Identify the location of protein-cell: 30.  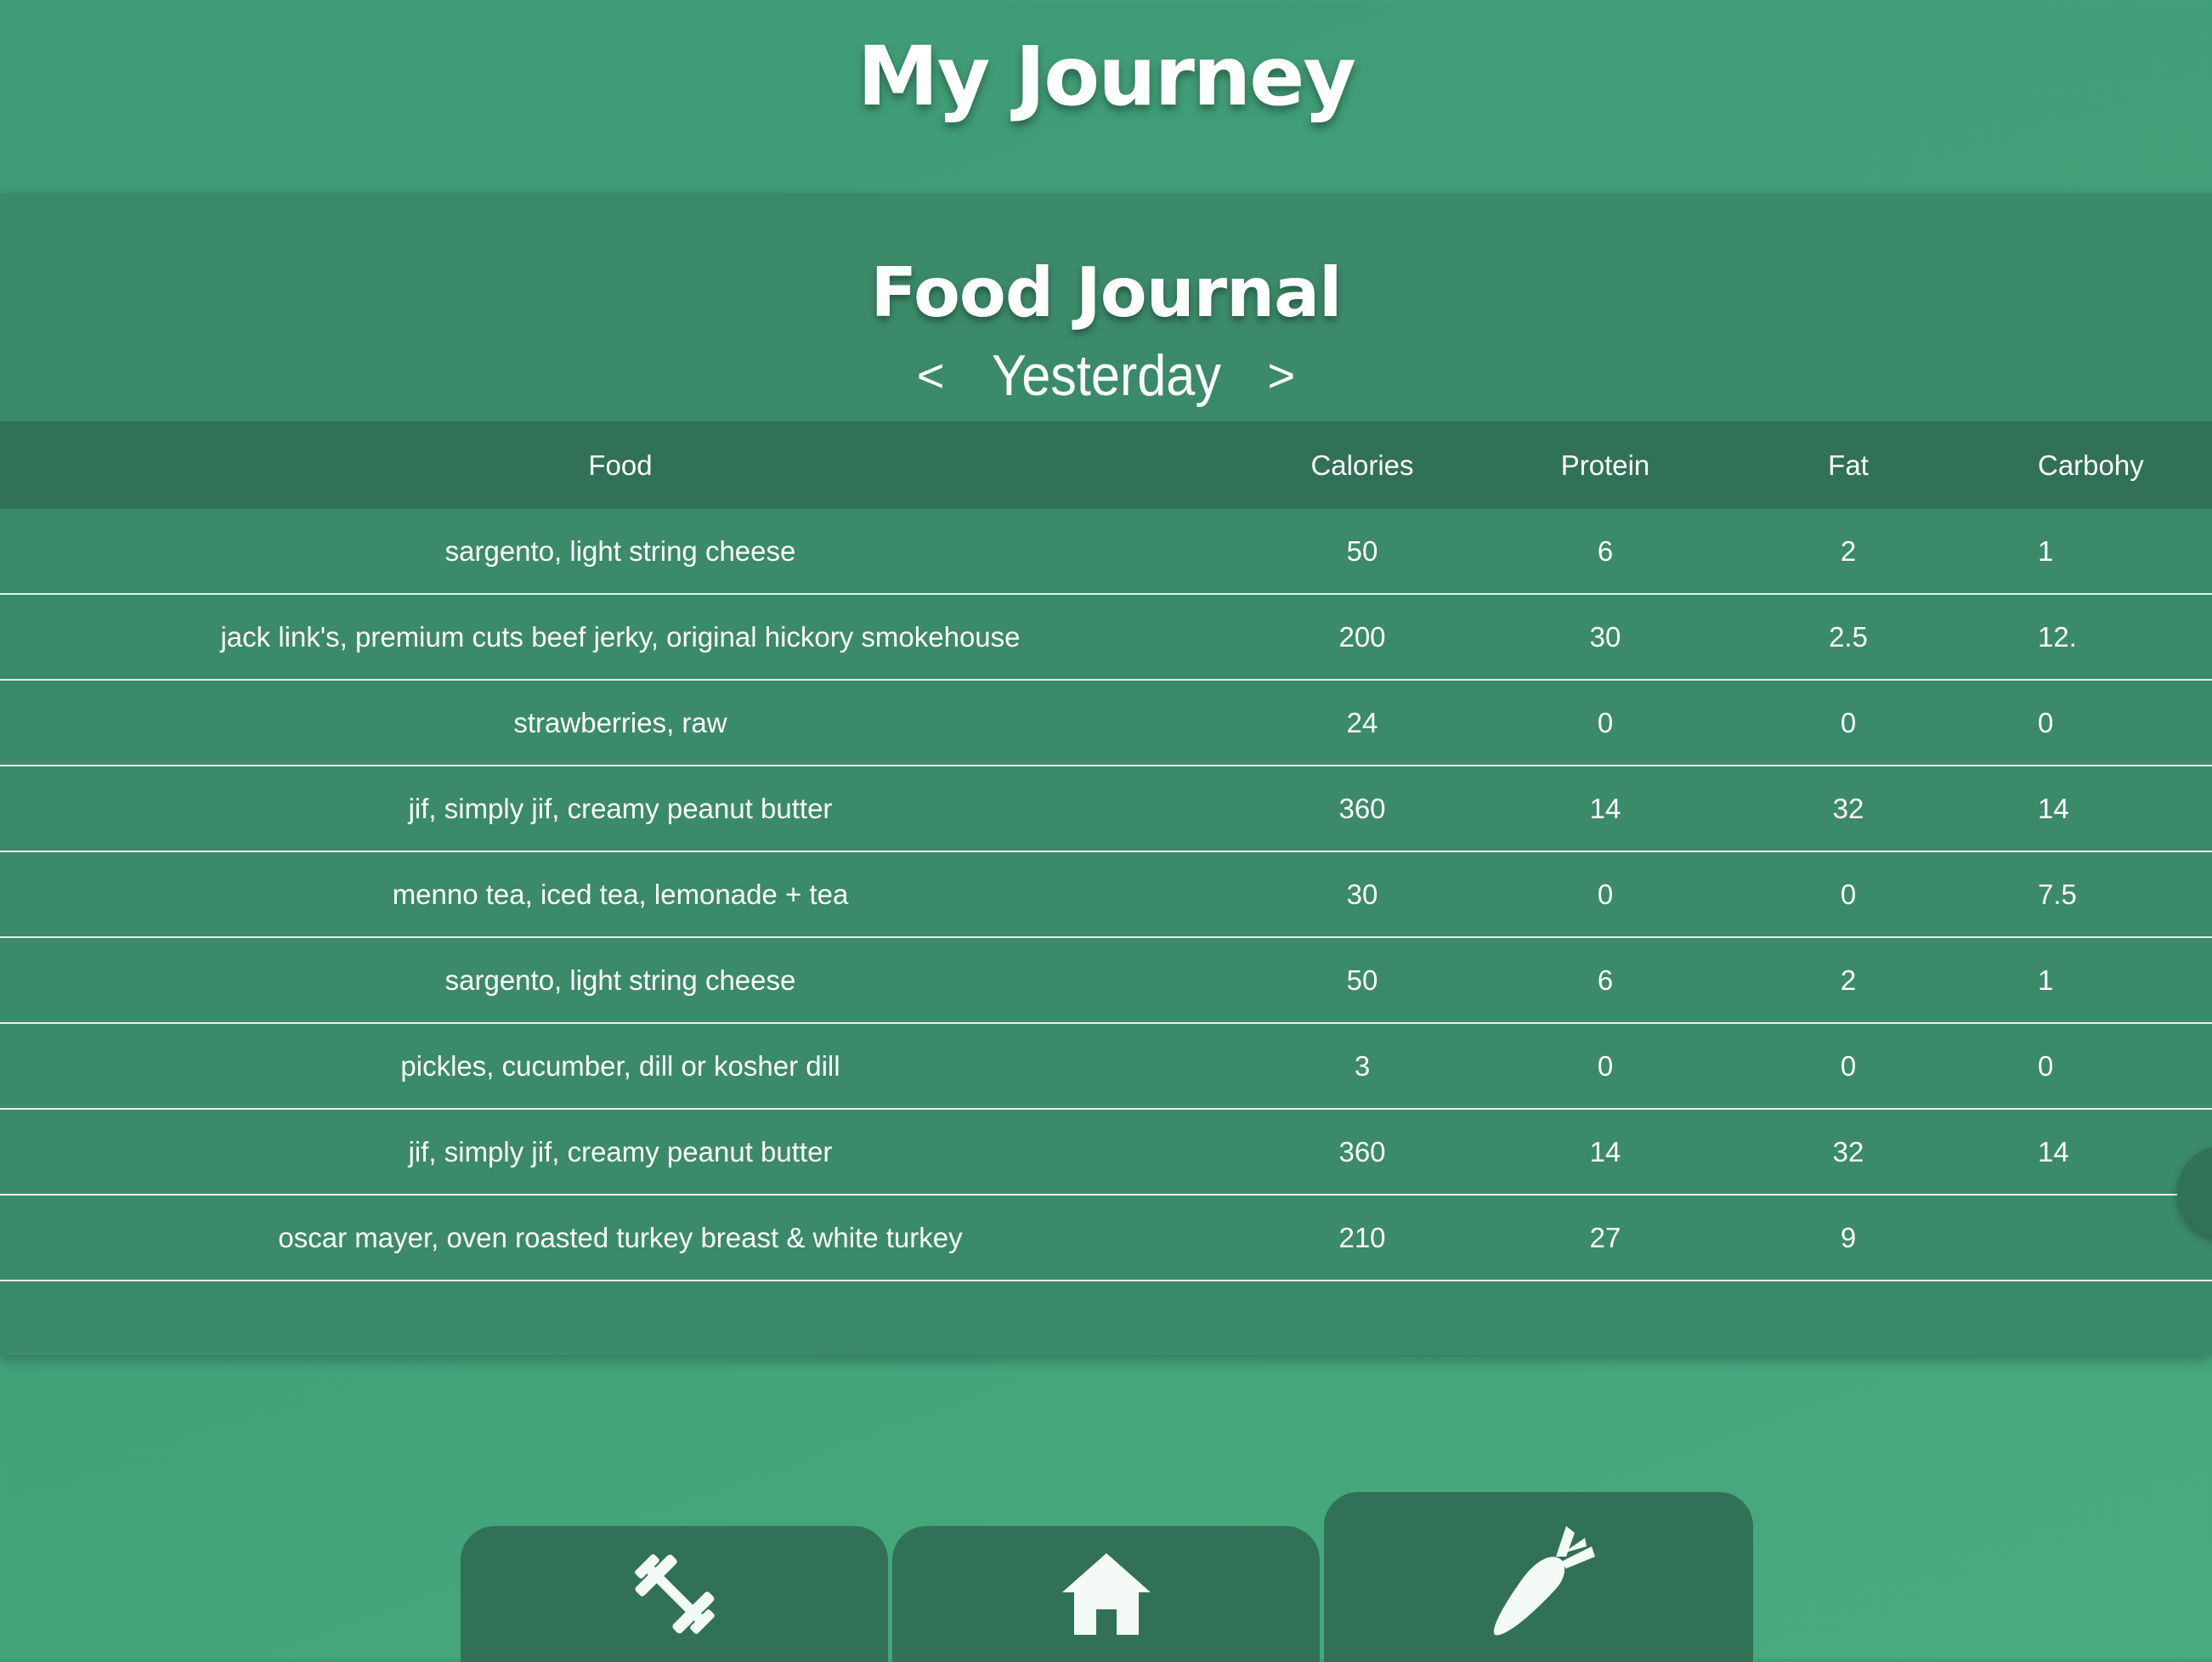
(1605, 637).